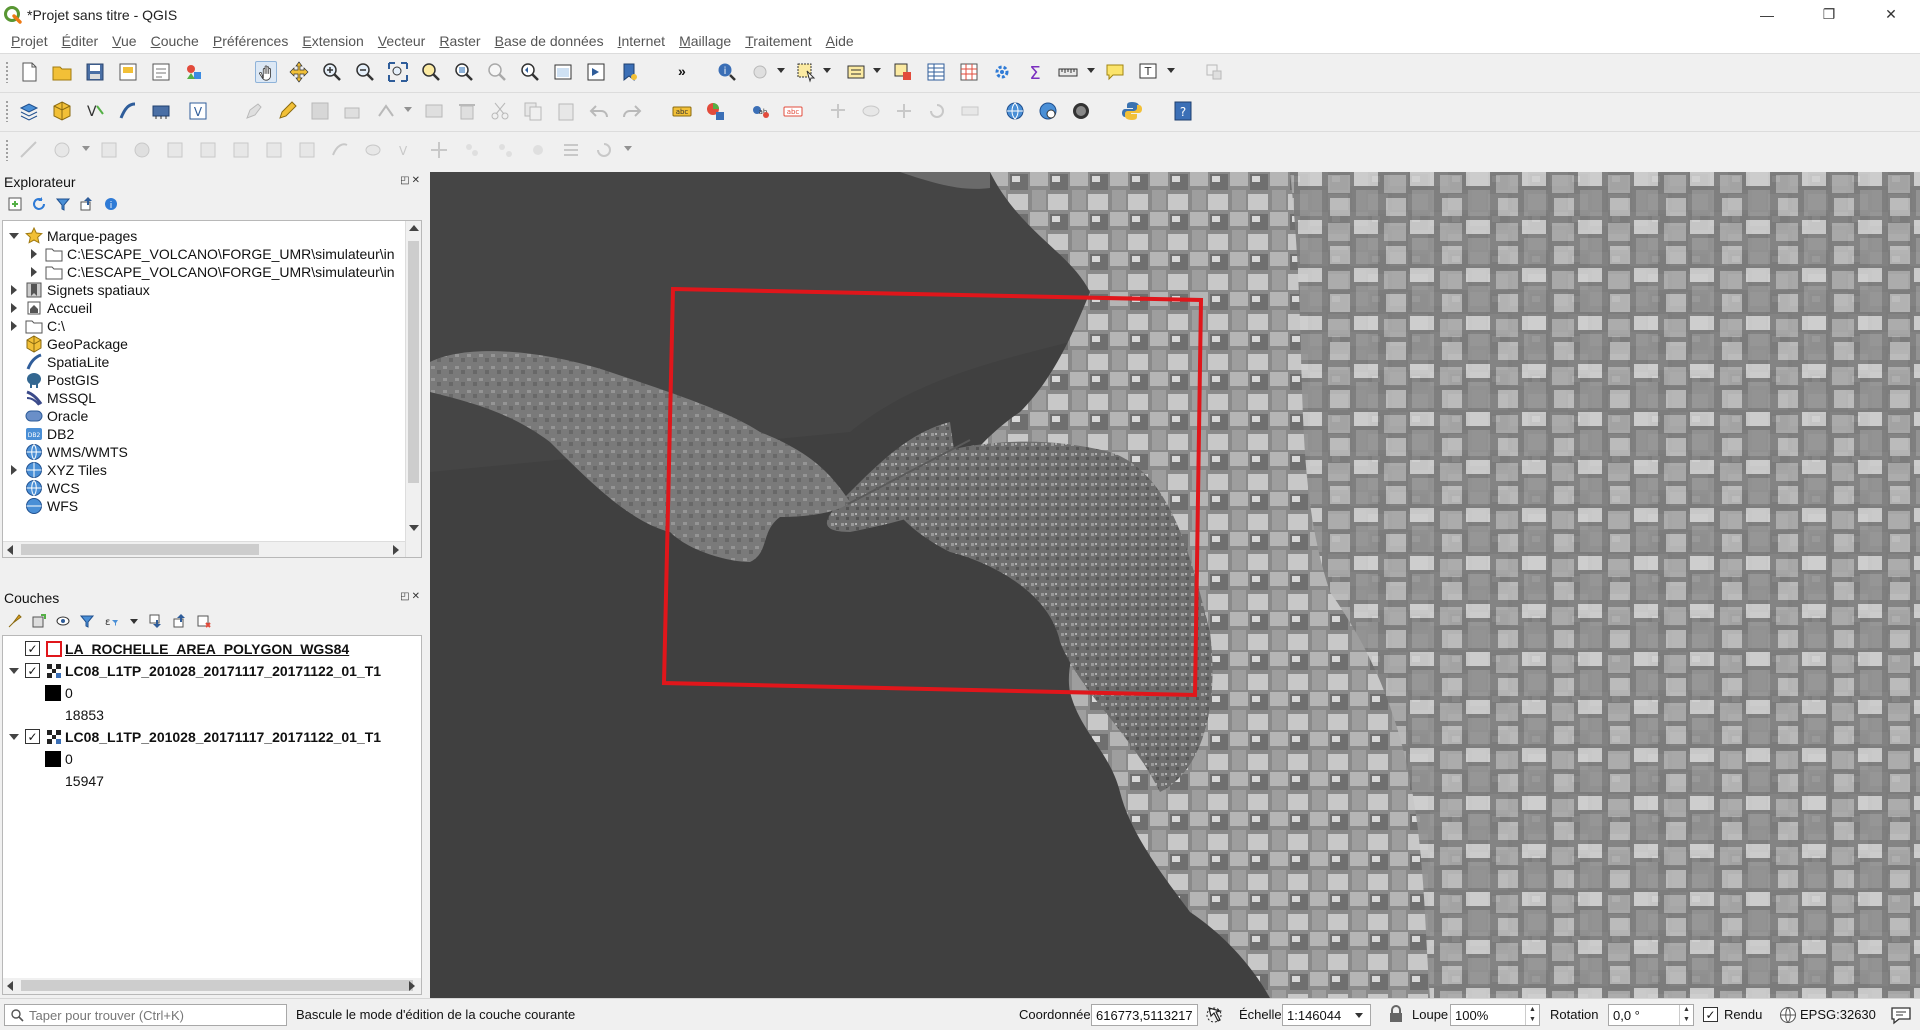  I want to click on undo-icon, so click(599, 111).